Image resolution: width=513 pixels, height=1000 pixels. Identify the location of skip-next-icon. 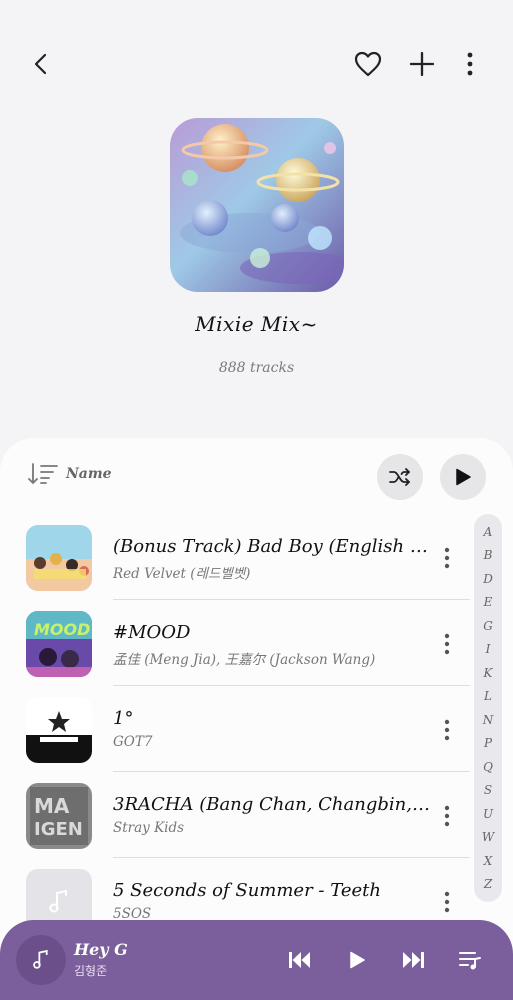
(413, 960).